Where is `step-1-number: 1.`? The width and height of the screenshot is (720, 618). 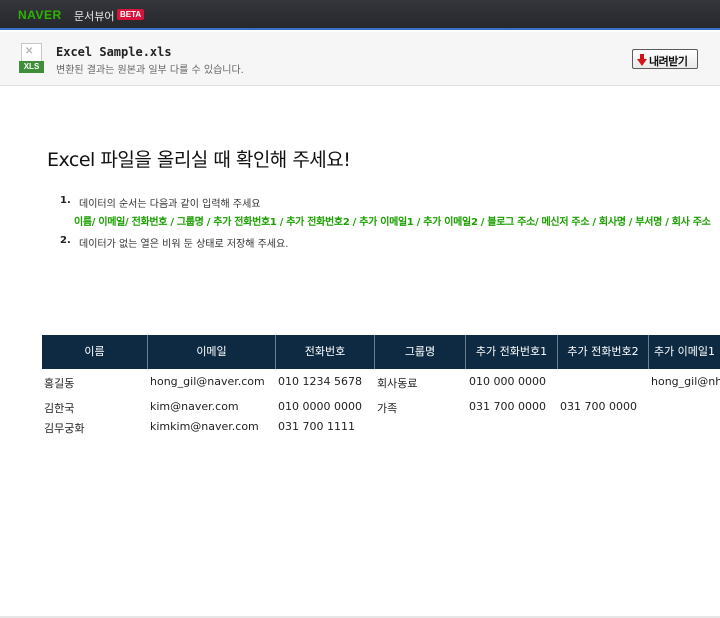 step-1-number: 1. is located at coordinates (65, 200).